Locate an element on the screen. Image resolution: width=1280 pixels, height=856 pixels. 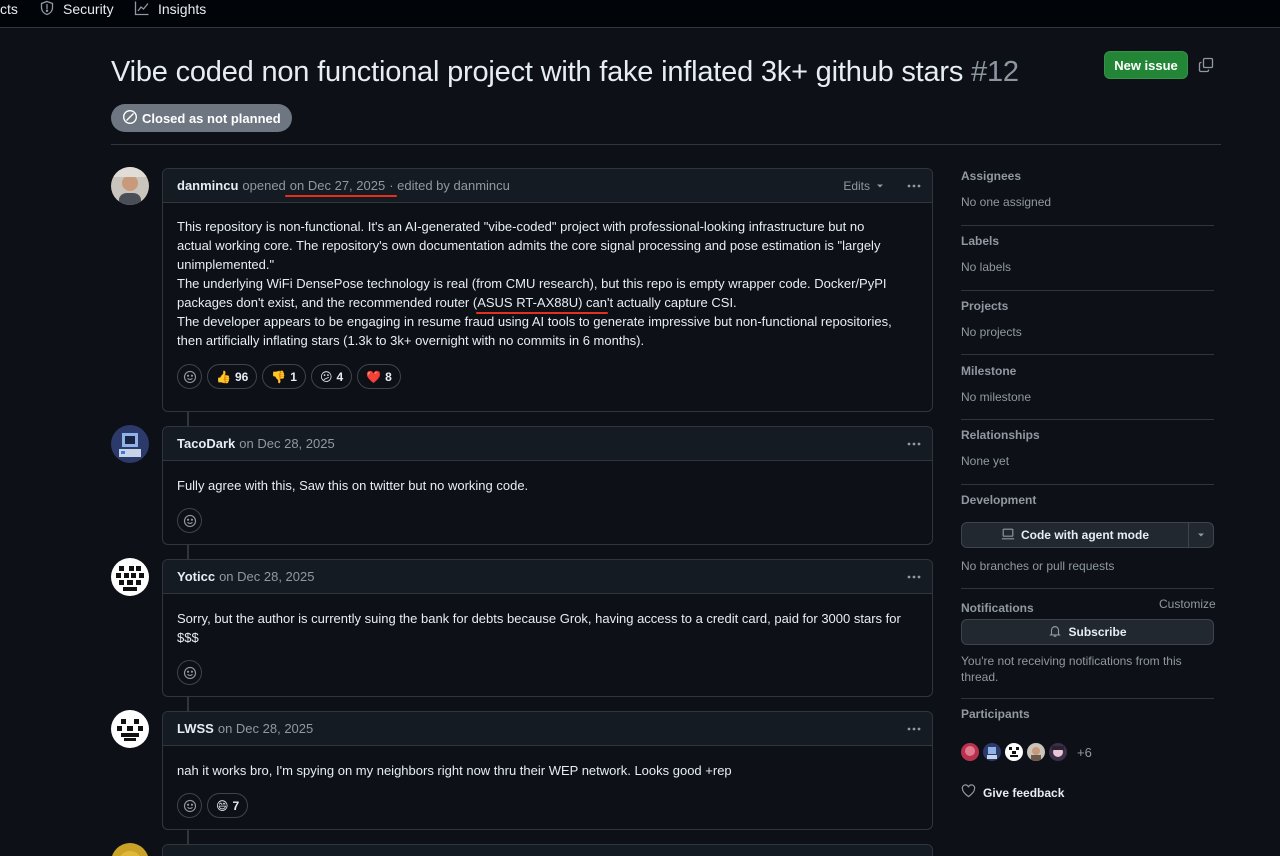
reactions-bar is located at coordinates (547, 520).